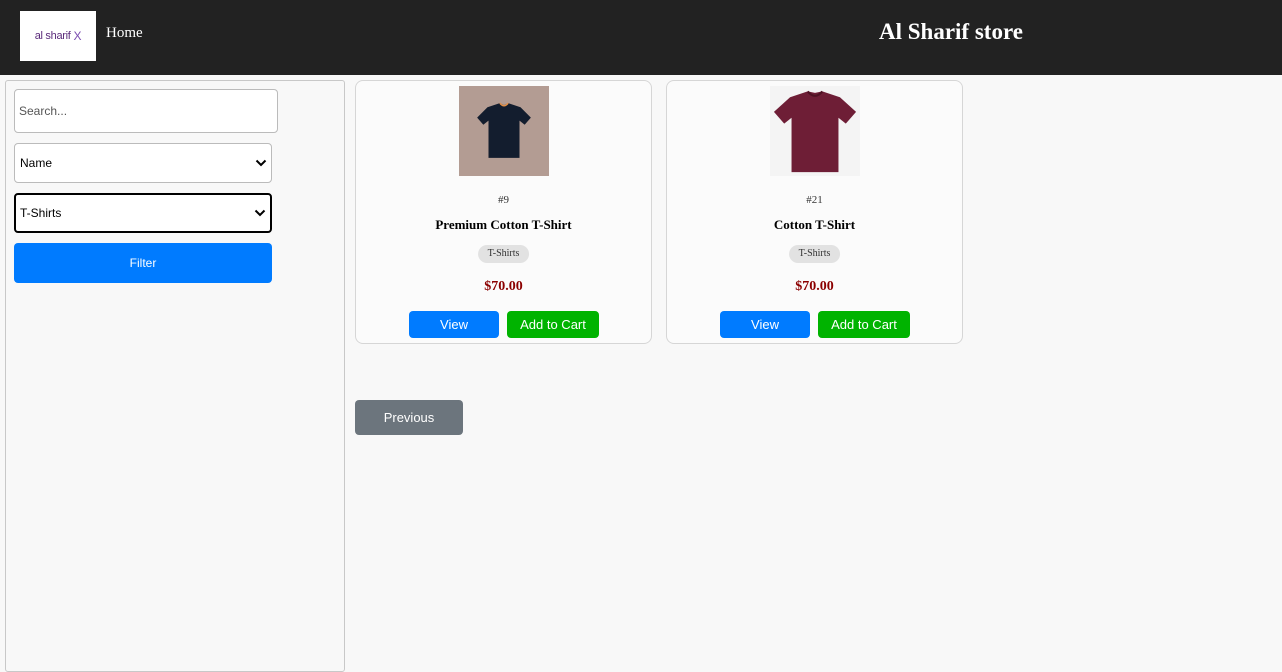  I want to click on search-input, so click(146, 111).